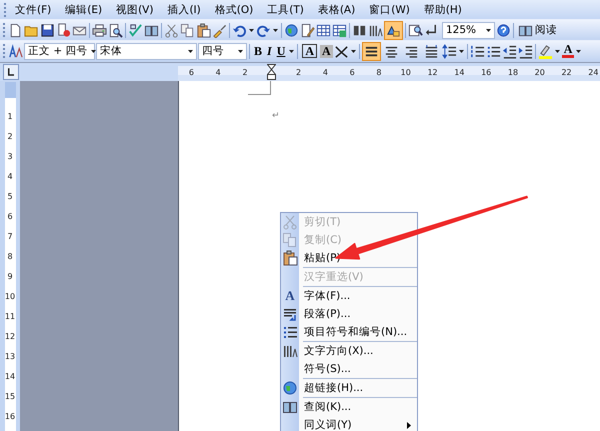  What do you see at coordinates (10, 276) in the screenshot?
I see `ruler-number: 9` at bounding box center [10, 276].